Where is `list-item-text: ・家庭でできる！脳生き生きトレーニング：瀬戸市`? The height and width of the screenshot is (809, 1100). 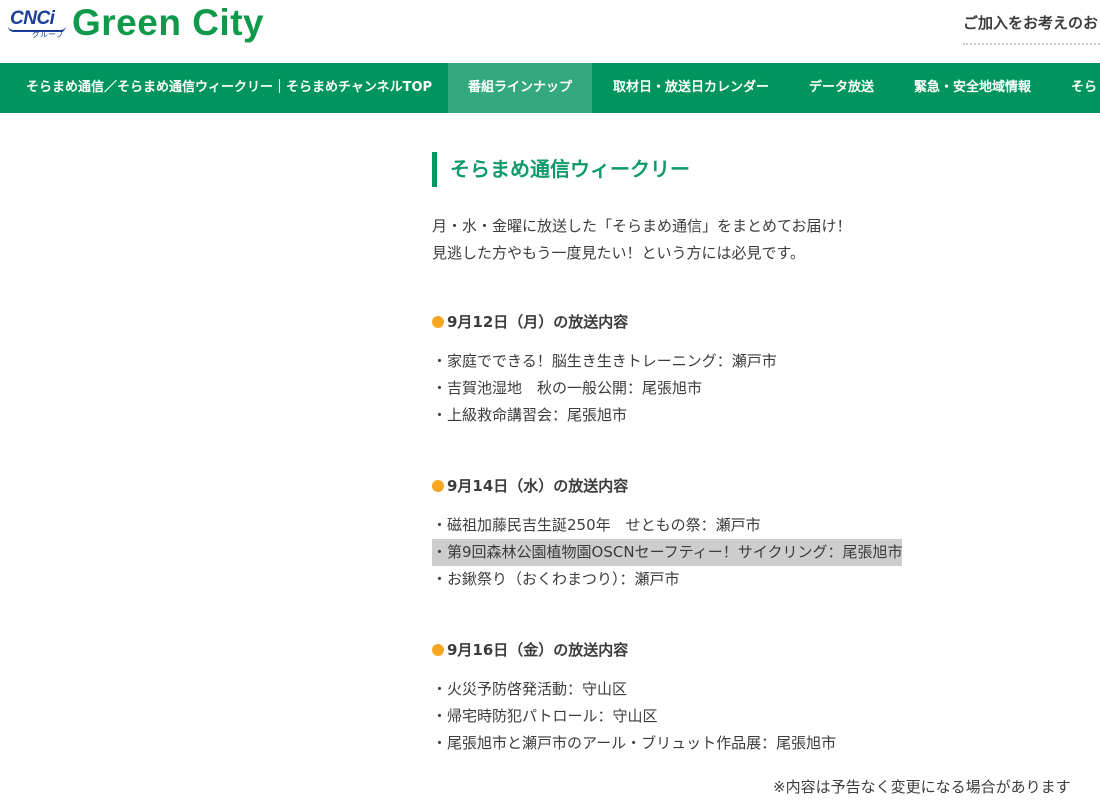 list-item-text: ・家庭でできる！脳生き生きトレーニング：瀬戸市 is located at coordinates (604, 361).